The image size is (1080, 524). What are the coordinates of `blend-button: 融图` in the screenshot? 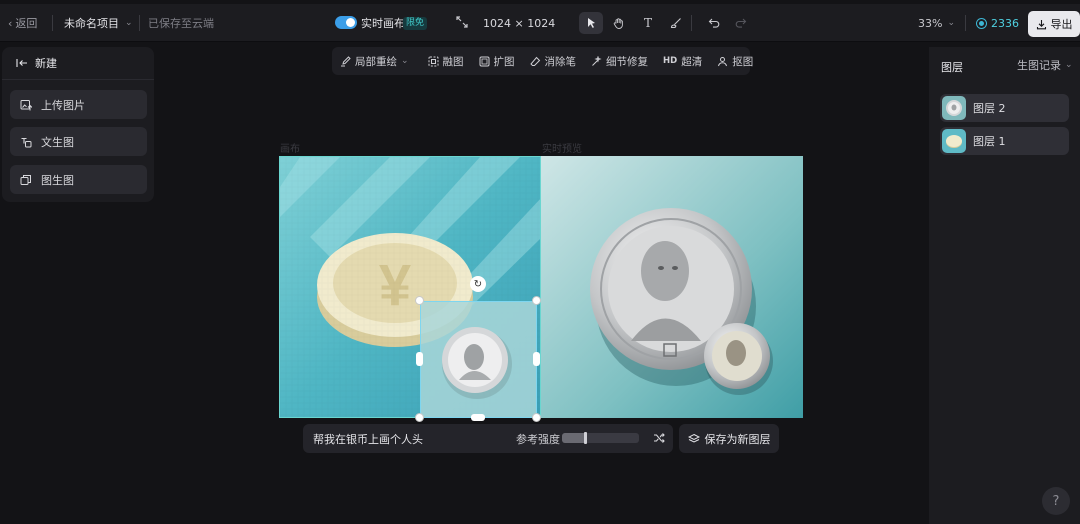 It's located at (446, 61).